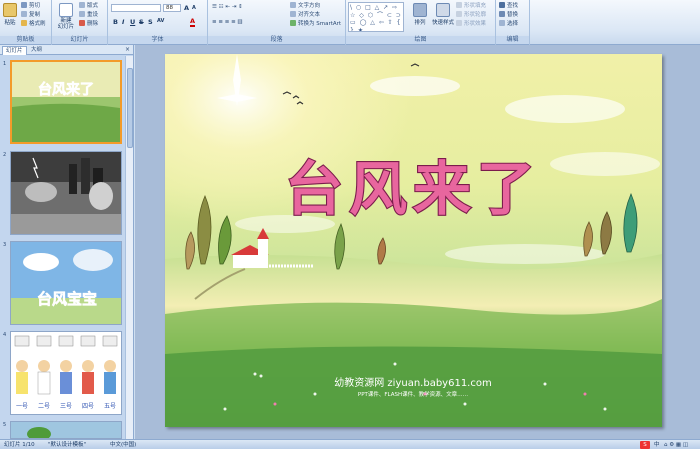  What do you see at coordinates (123, 445) in the screenshot?
I see `language-indicator: 中文(中国)` at bounding box center [123, 445].